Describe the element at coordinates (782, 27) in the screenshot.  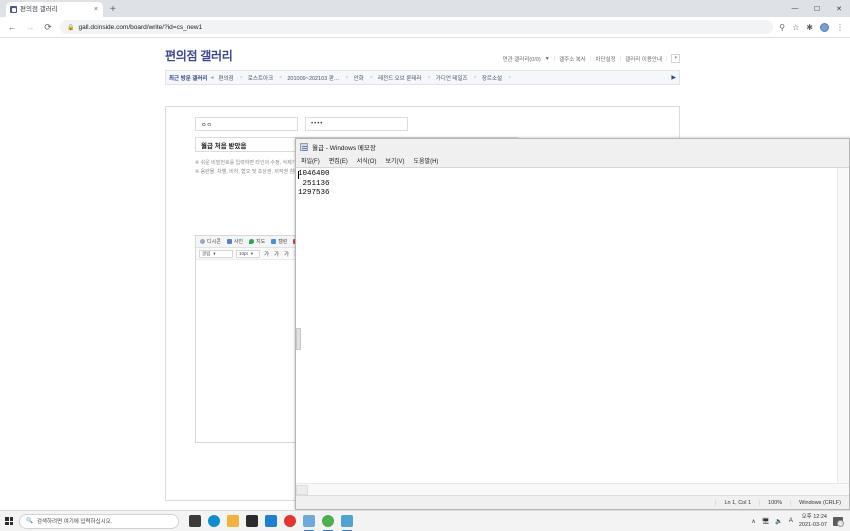
I see `password-key-icon: ⚲` at that location.